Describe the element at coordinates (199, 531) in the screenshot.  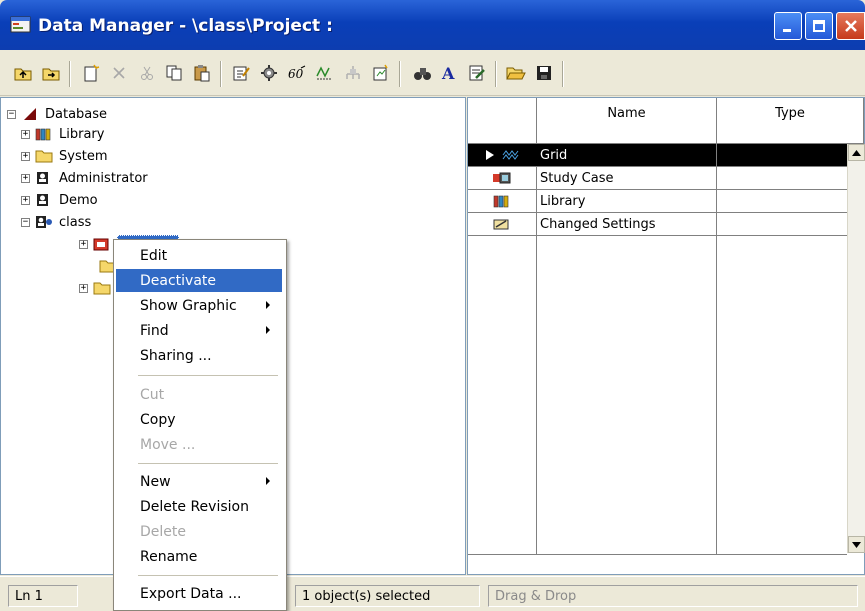
I see `menu-item-delete: Delete` at that location.